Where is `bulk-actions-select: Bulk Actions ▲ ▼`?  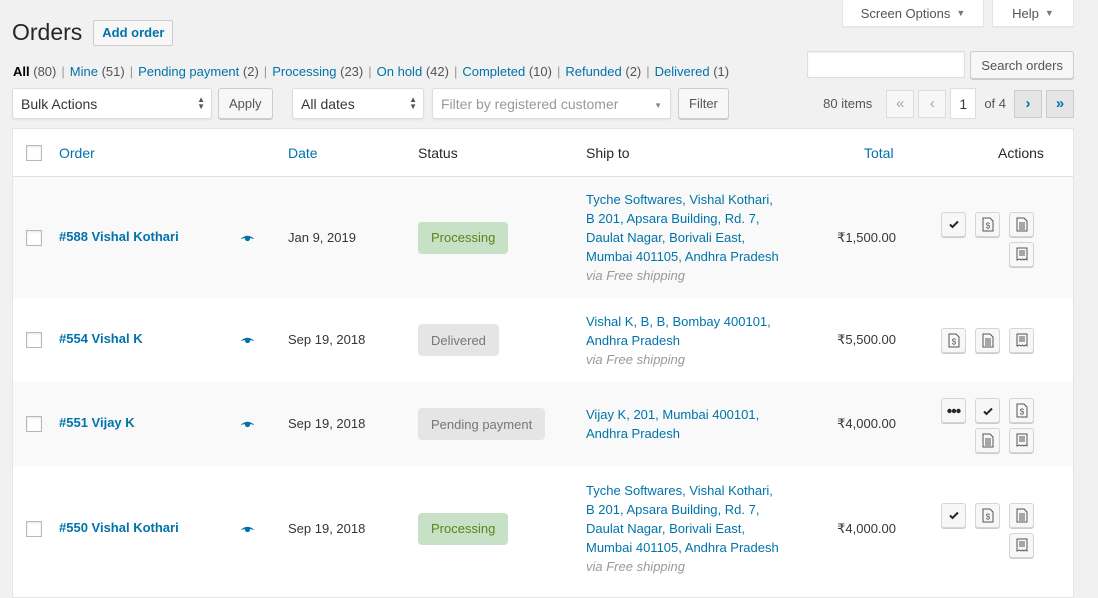
bulk-actions-select: Bulk Actions ▲ ▼ is located at coordinates (112, 103).